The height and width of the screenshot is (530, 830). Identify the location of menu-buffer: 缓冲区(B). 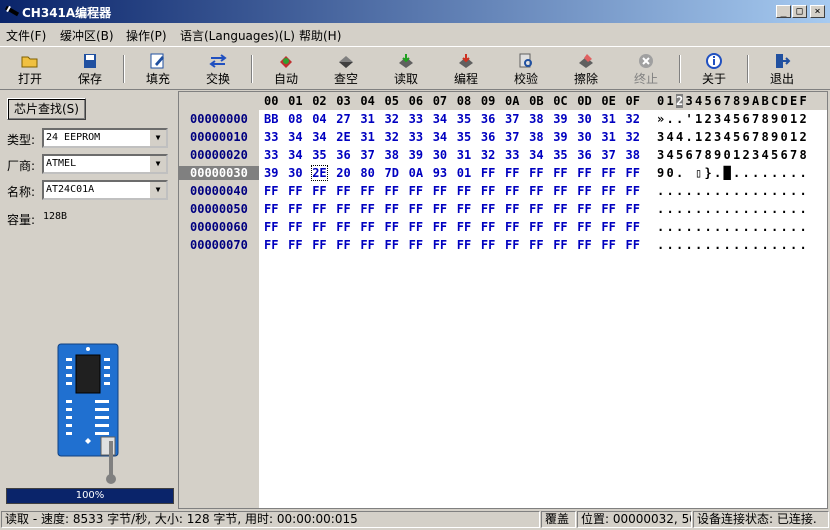
(87, 35).